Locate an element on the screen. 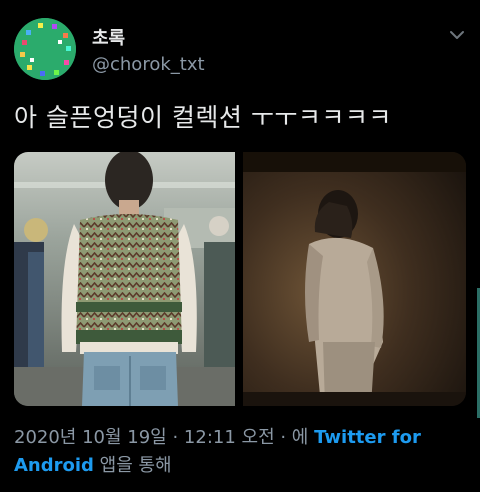  tweet-text: 아 슬픈엉덩이 컬렉션 ㅜㅜㅋㅋㅋㅋ is located at coordinates (203, 117).